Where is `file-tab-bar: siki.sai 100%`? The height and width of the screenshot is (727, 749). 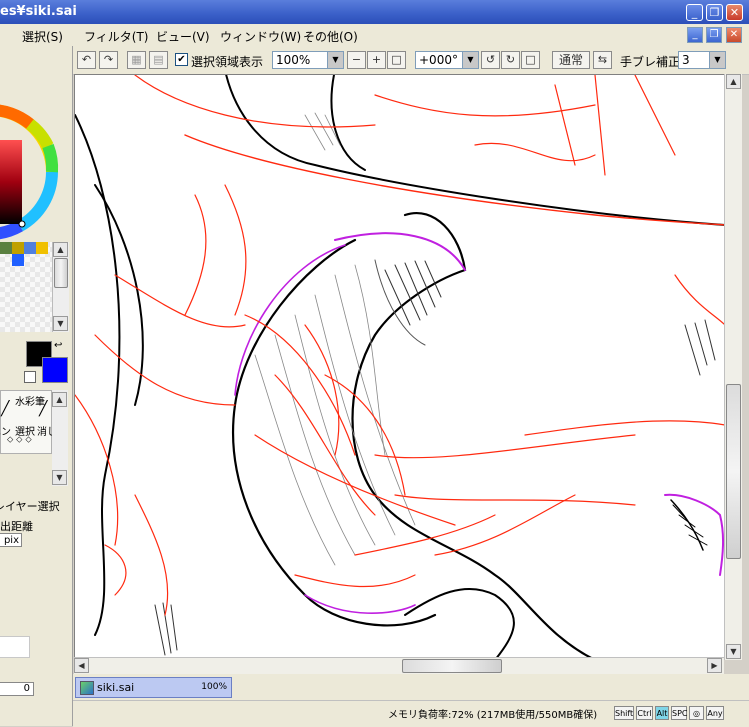 file-tab-bar: siki.sai 100% is located at coordinates (411, 687).